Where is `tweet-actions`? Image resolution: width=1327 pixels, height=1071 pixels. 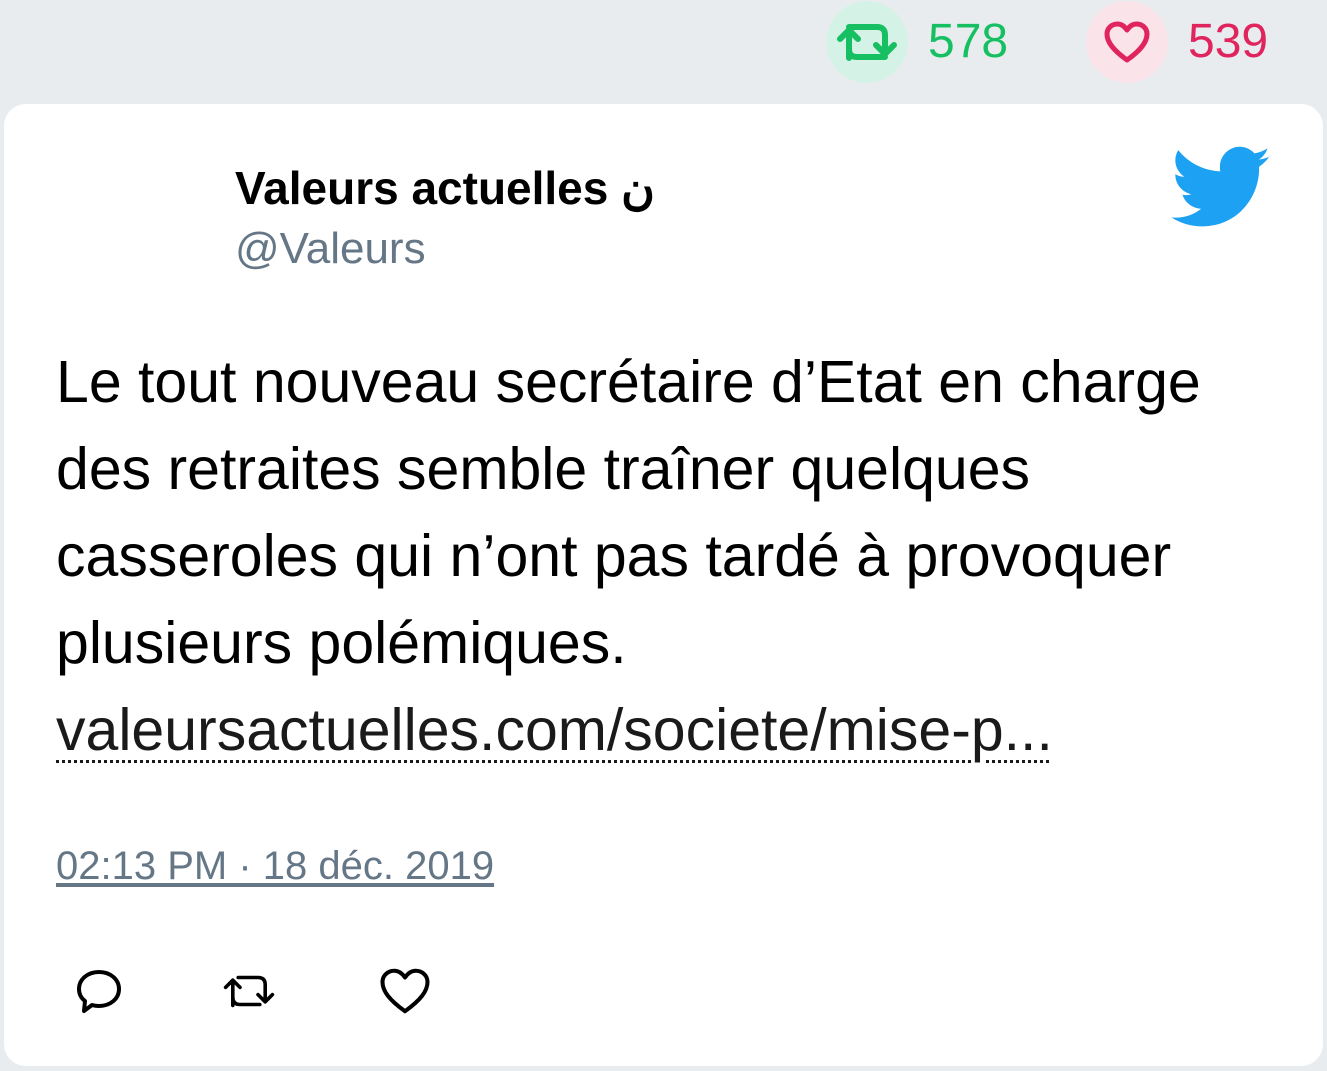
tweet-actions is located at coordinates (304, 991).